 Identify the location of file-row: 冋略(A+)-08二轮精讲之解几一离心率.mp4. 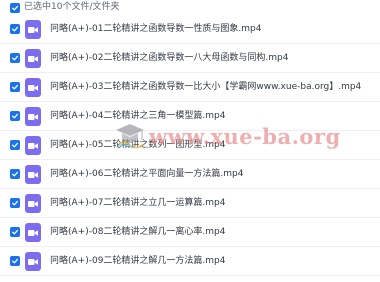
(190, 232).